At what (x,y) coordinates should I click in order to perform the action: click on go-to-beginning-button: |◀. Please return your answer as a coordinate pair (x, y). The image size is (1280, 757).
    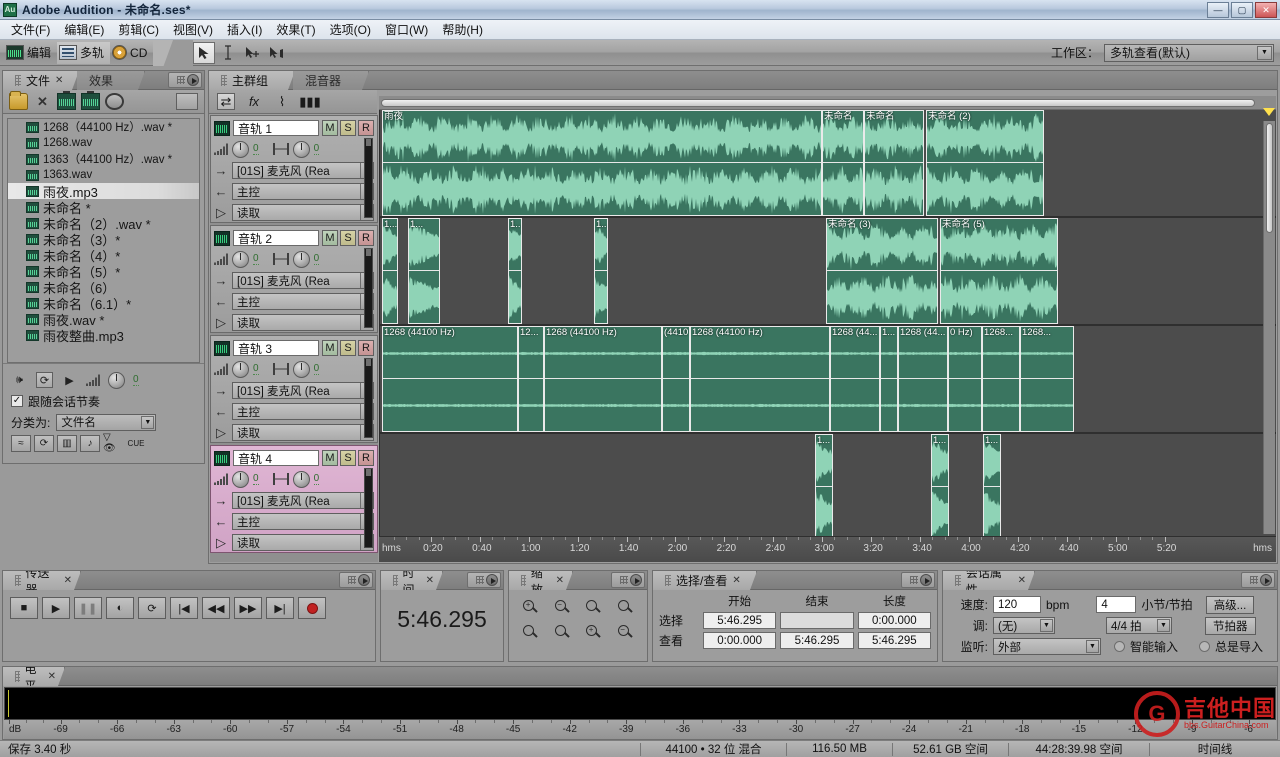
    Looking at the image, I should click on (184, 608).